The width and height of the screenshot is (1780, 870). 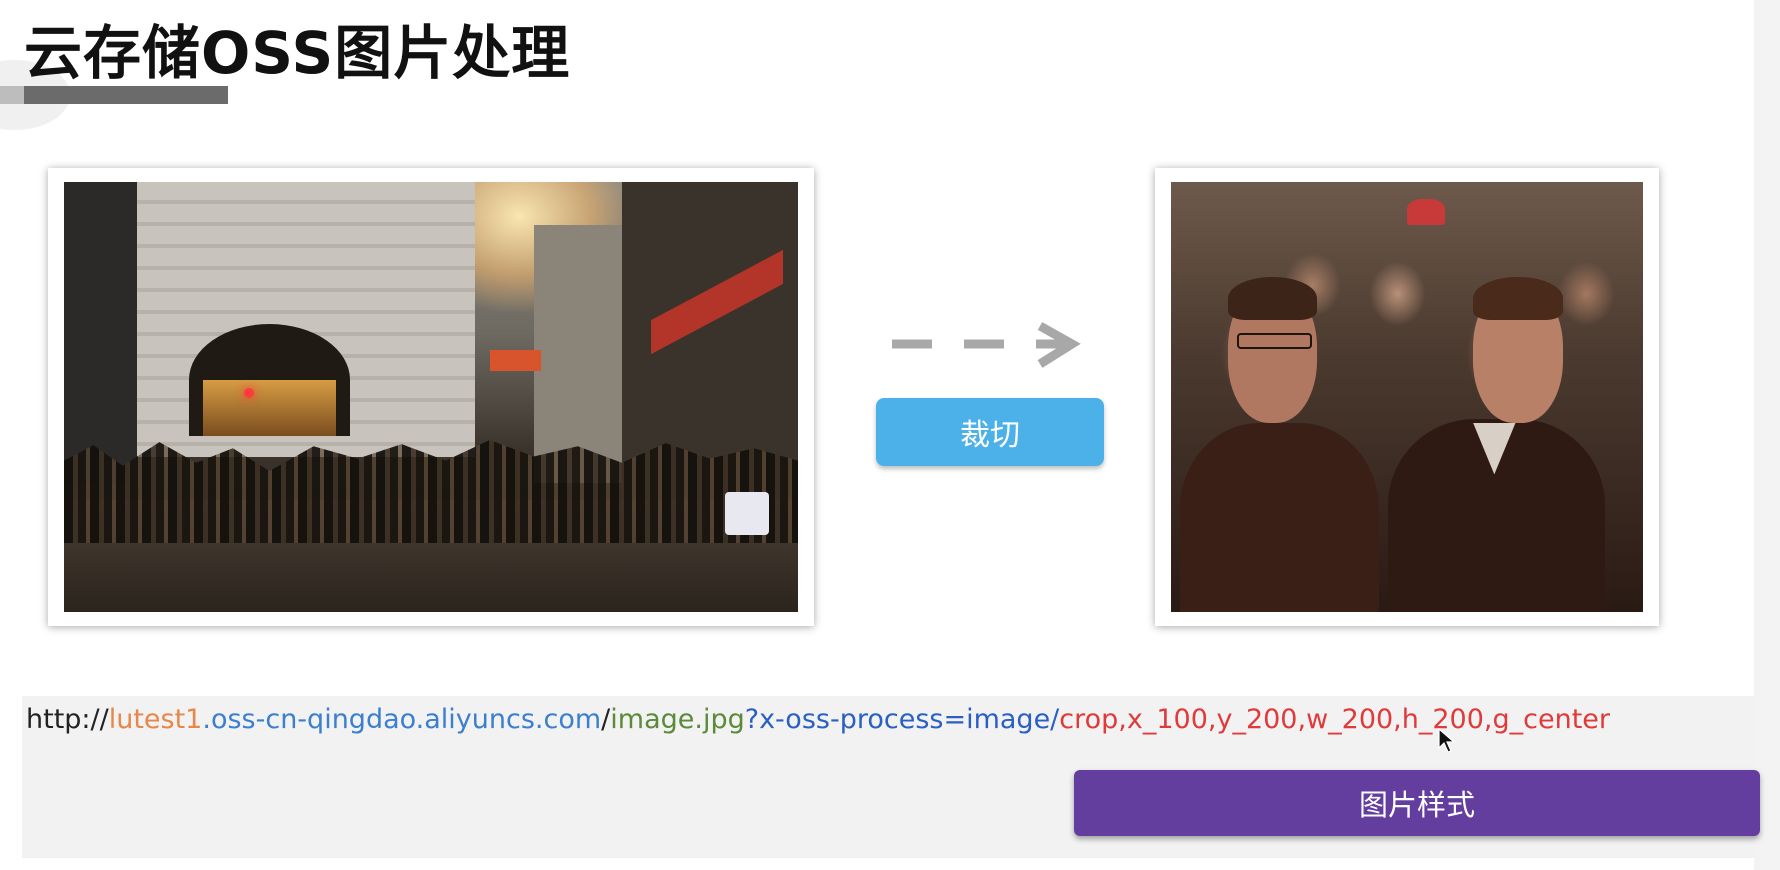 What do you see at coordinates (297, 53) in the screenshot?
I see `page-title: 云存储OSS图片处理` at bounding box center [297, 53].